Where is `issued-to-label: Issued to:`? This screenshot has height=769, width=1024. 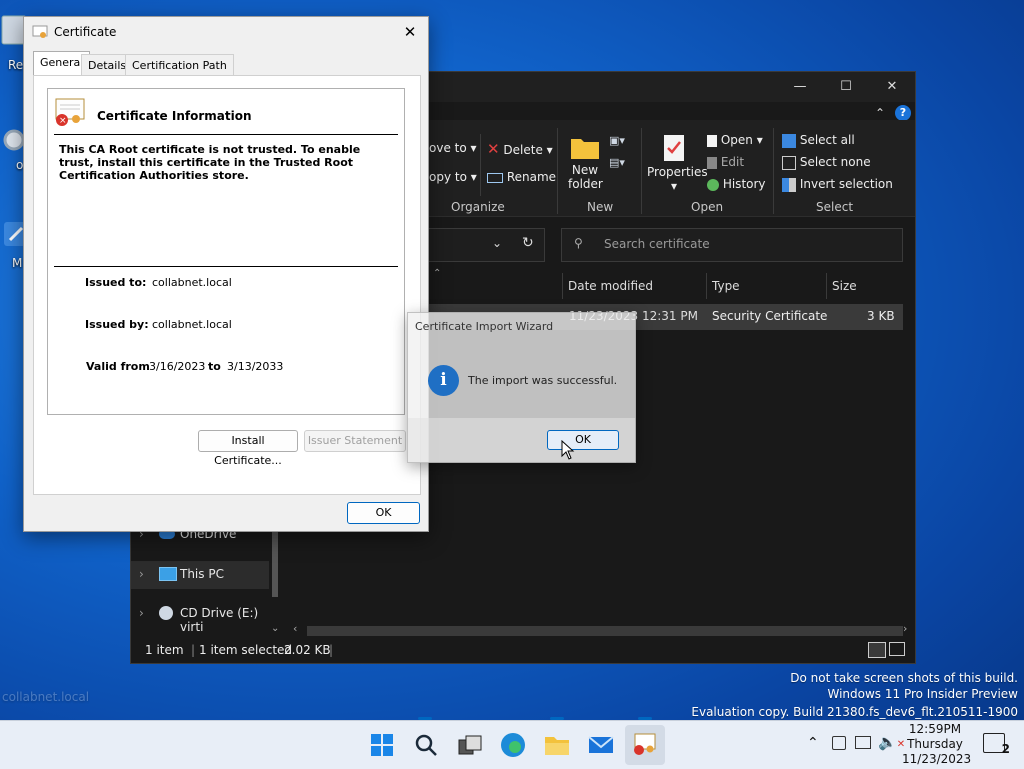
issued-to-label: Issued to: is located at coordinates (116, 282).